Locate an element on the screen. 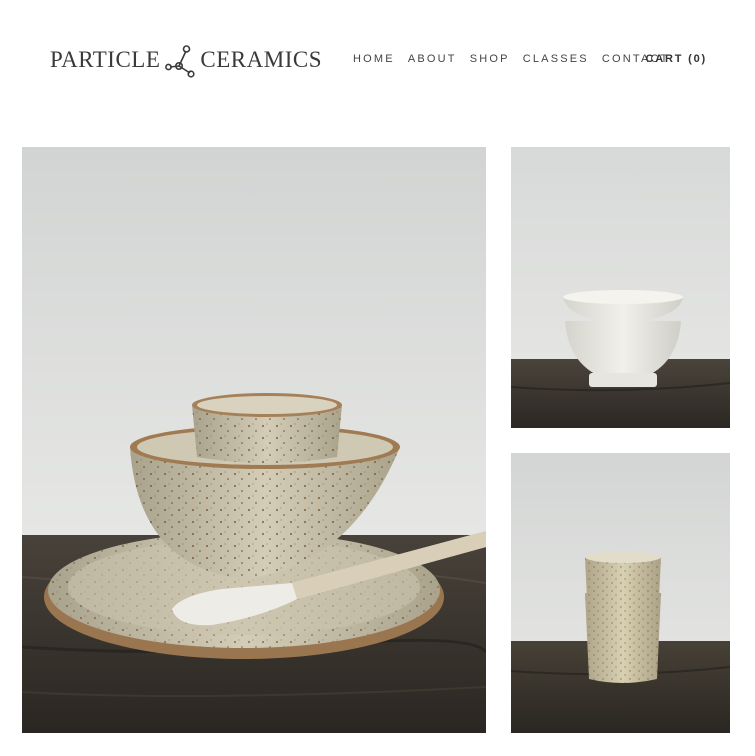 Image resolution: width=755 pixels, height=756 pixels. tumblers-photo is located at coordinates (620, 593).